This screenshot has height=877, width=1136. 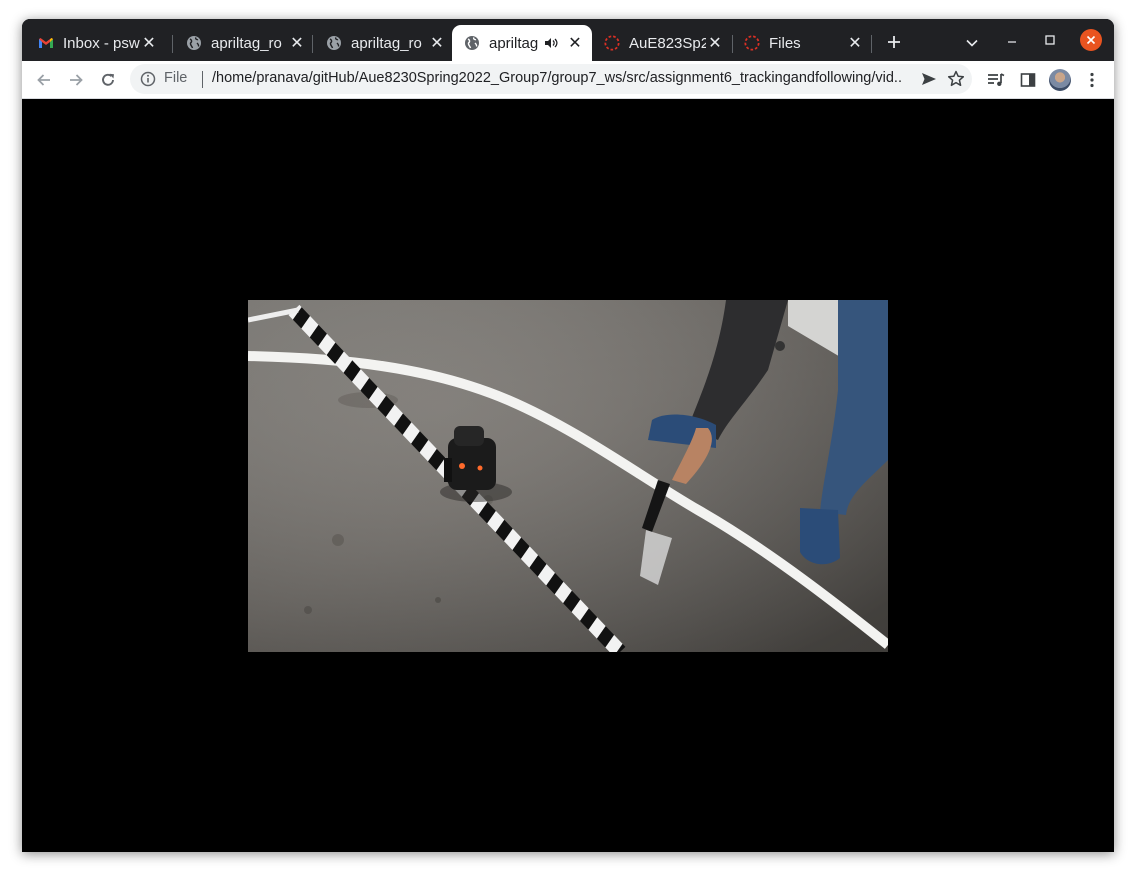 I want to click on tab-apriltag-1: apriltag_ro ✕, so click(x=244, y=43).